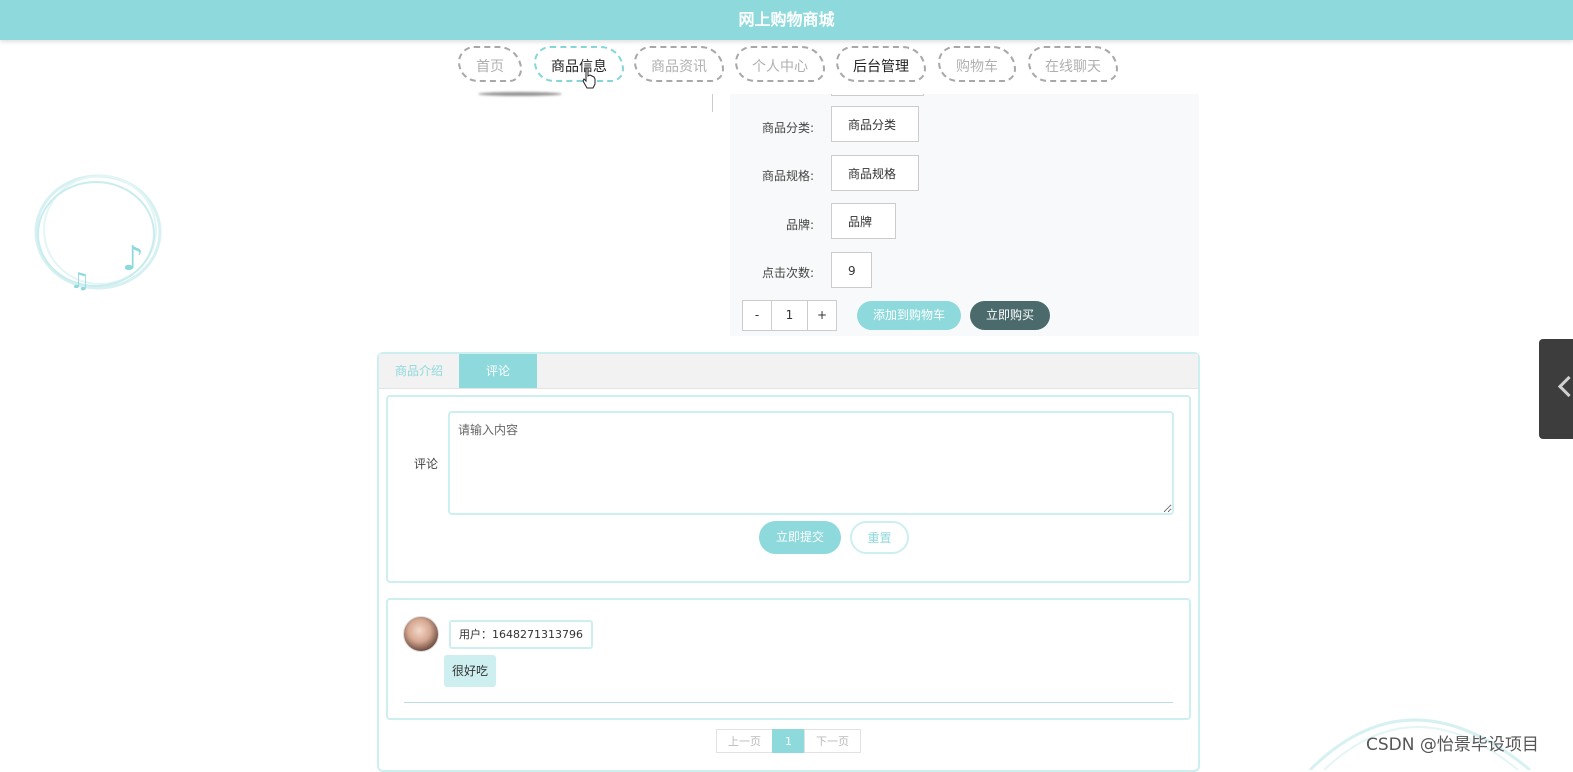 Image resolution: width=1573 pixels, height=772 pixels. I want to click on product-image-shadow, so click(520, 94).